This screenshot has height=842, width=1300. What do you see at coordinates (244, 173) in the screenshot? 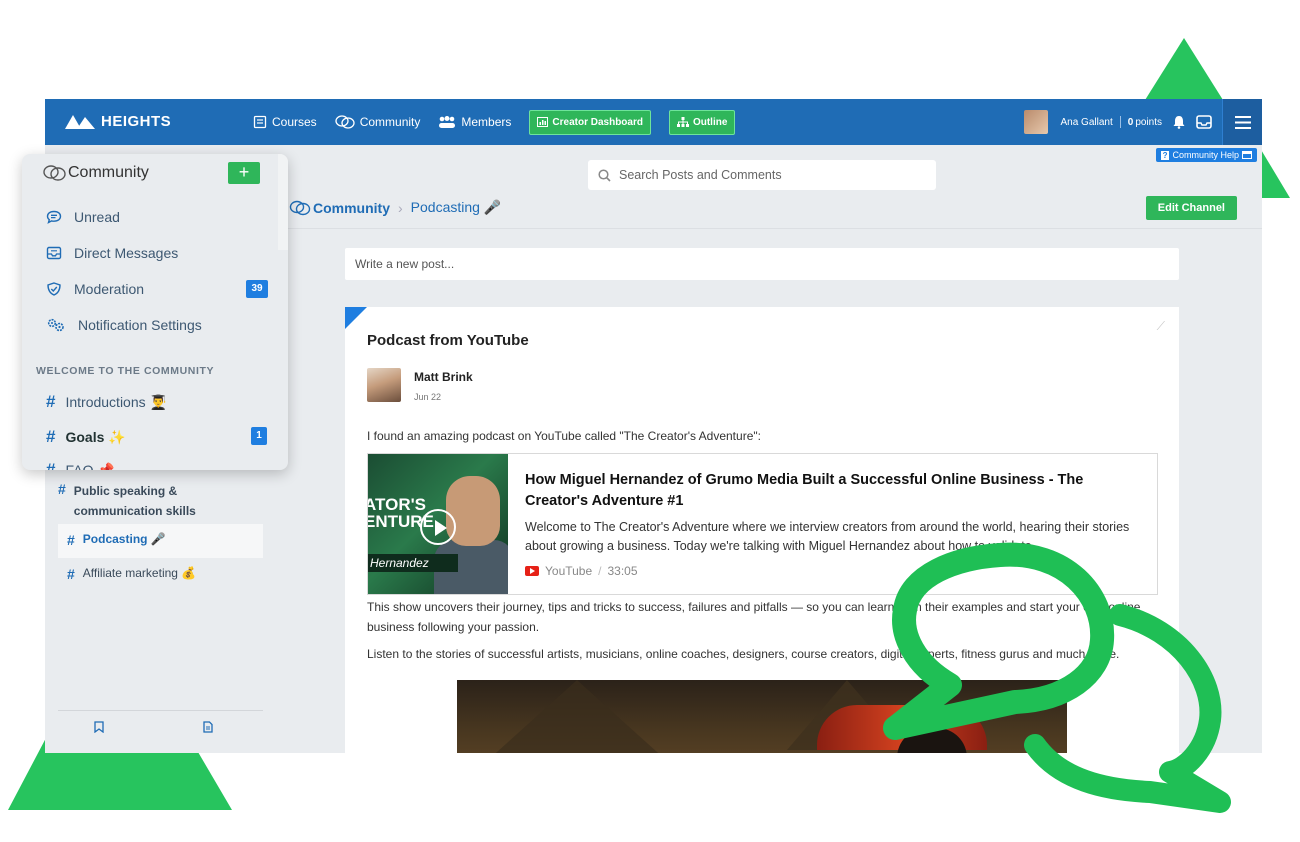
I see `add-channel-button: +` at bounding box center [244, 173].